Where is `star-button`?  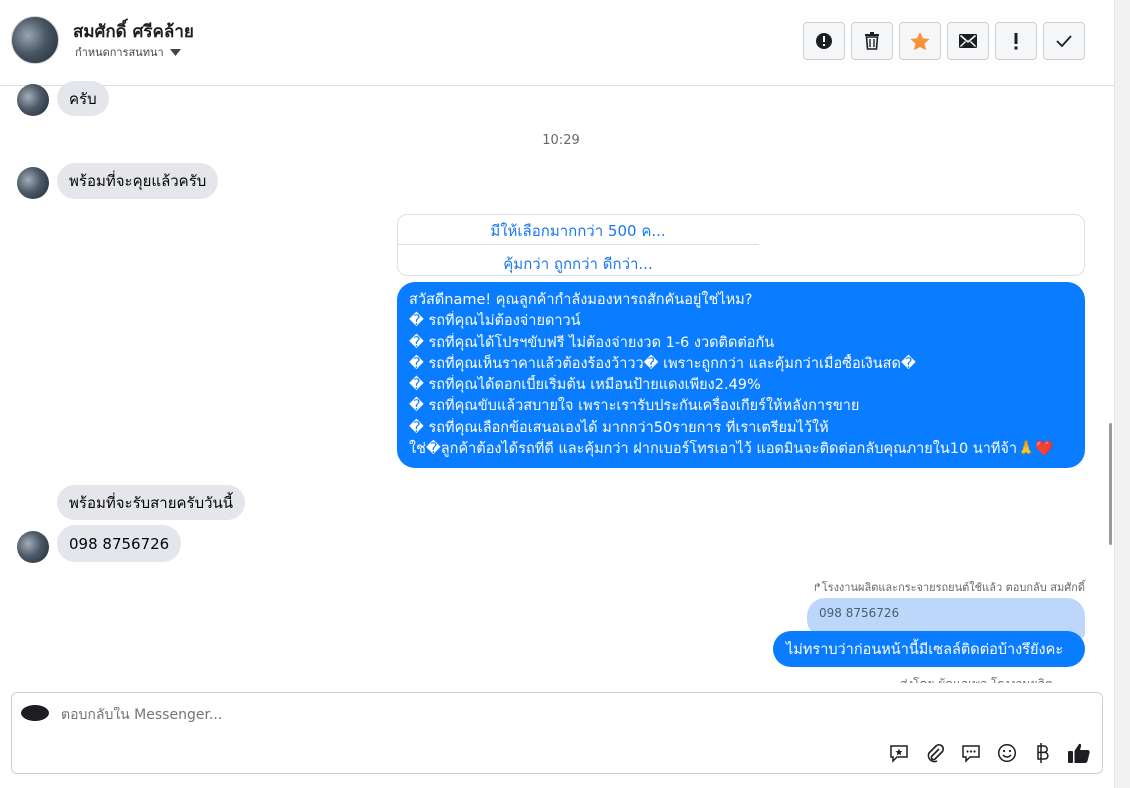 star-button is located at coordinates (920, 41).